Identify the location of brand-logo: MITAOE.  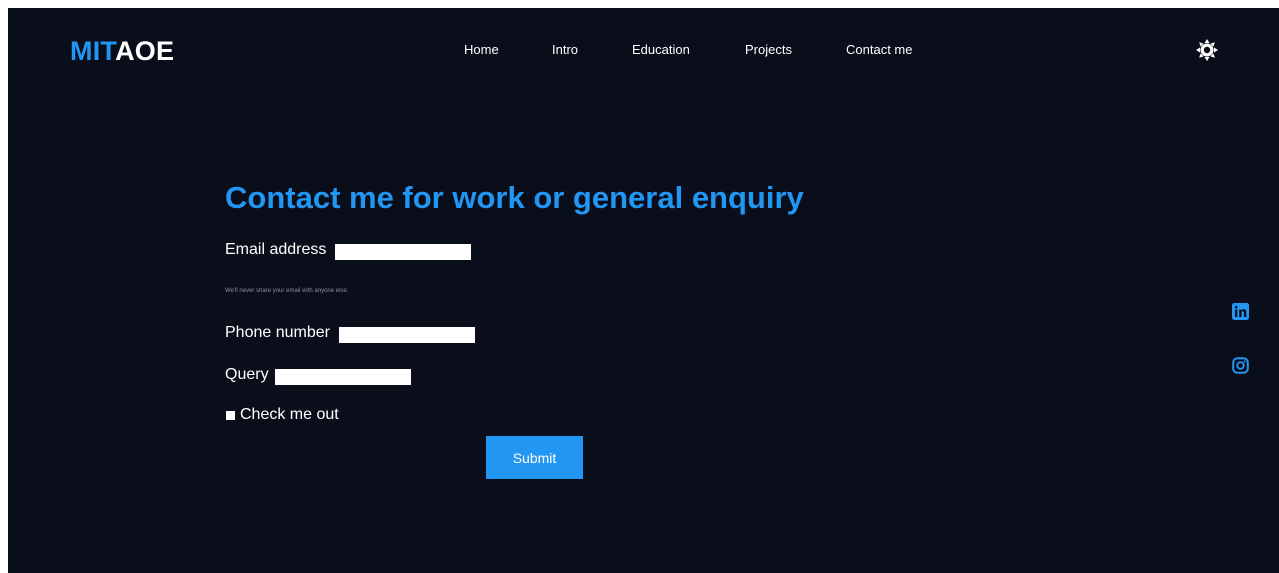
(122, 51).